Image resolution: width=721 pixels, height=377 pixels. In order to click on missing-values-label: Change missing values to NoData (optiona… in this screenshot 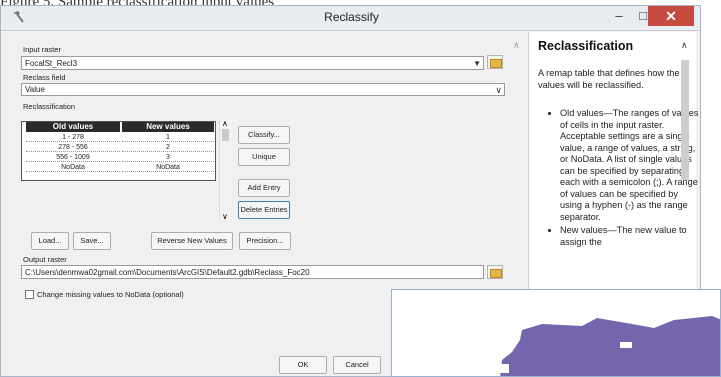, I will do `click(110, 294)`.